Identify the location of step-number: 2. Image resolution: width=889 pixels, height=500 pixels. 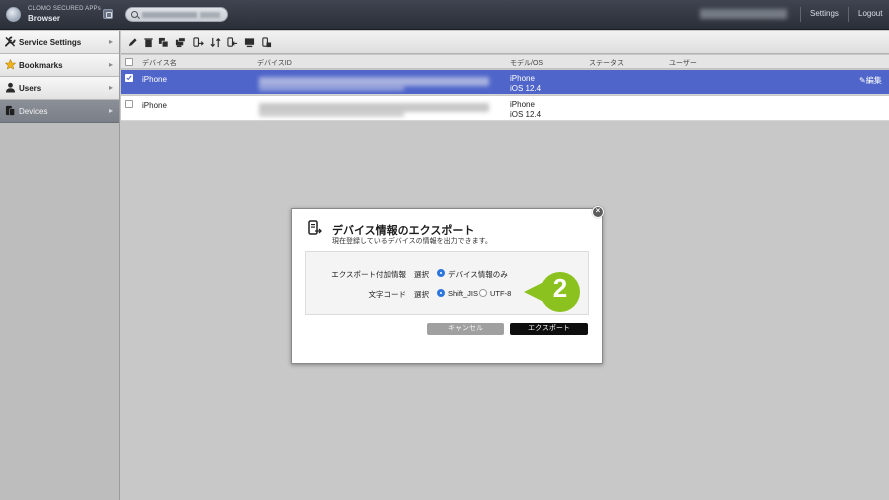
(560, 288).